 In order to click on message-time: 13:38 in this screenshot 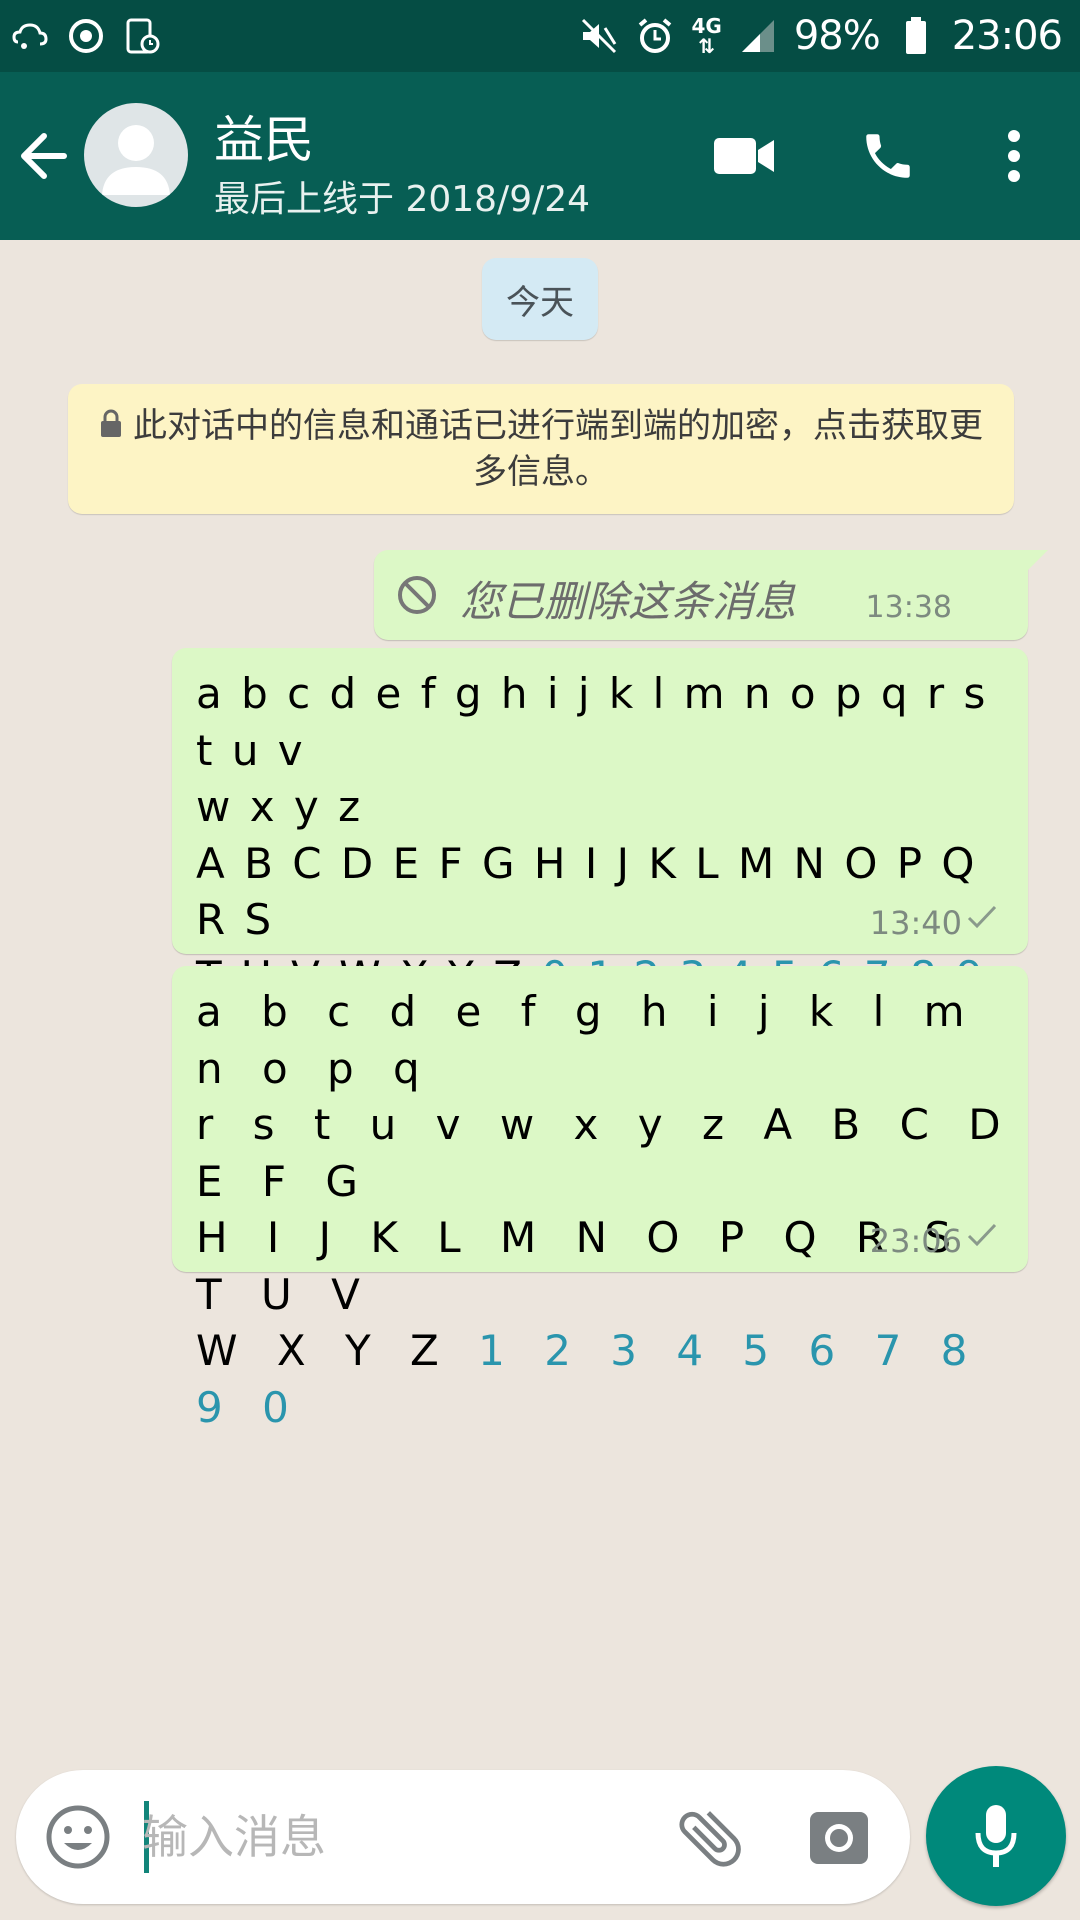, I will do `click(908, 607)`.